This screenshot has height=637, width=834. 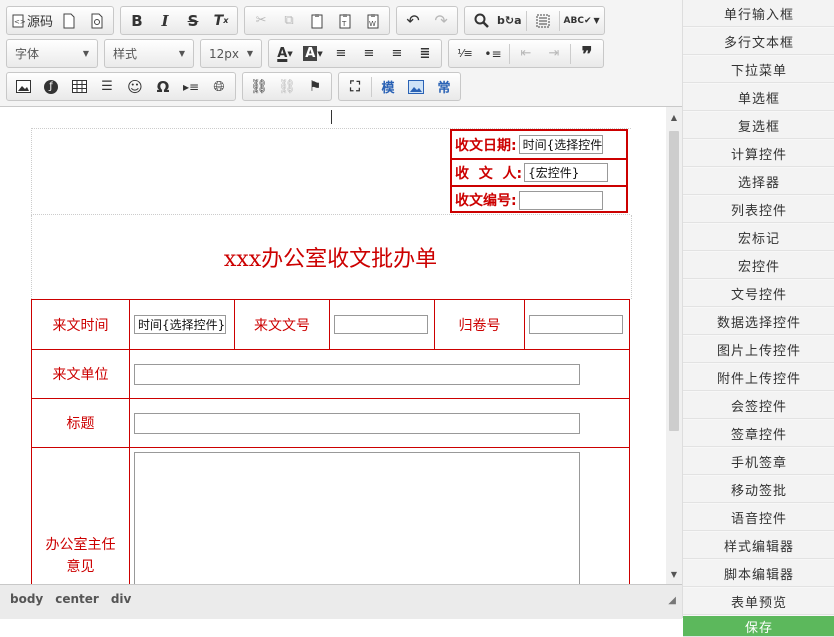 What do you see at coordinates (758, 626) in the screenshot?
I see `save-button: 保存` at bounding box center [758, 626].